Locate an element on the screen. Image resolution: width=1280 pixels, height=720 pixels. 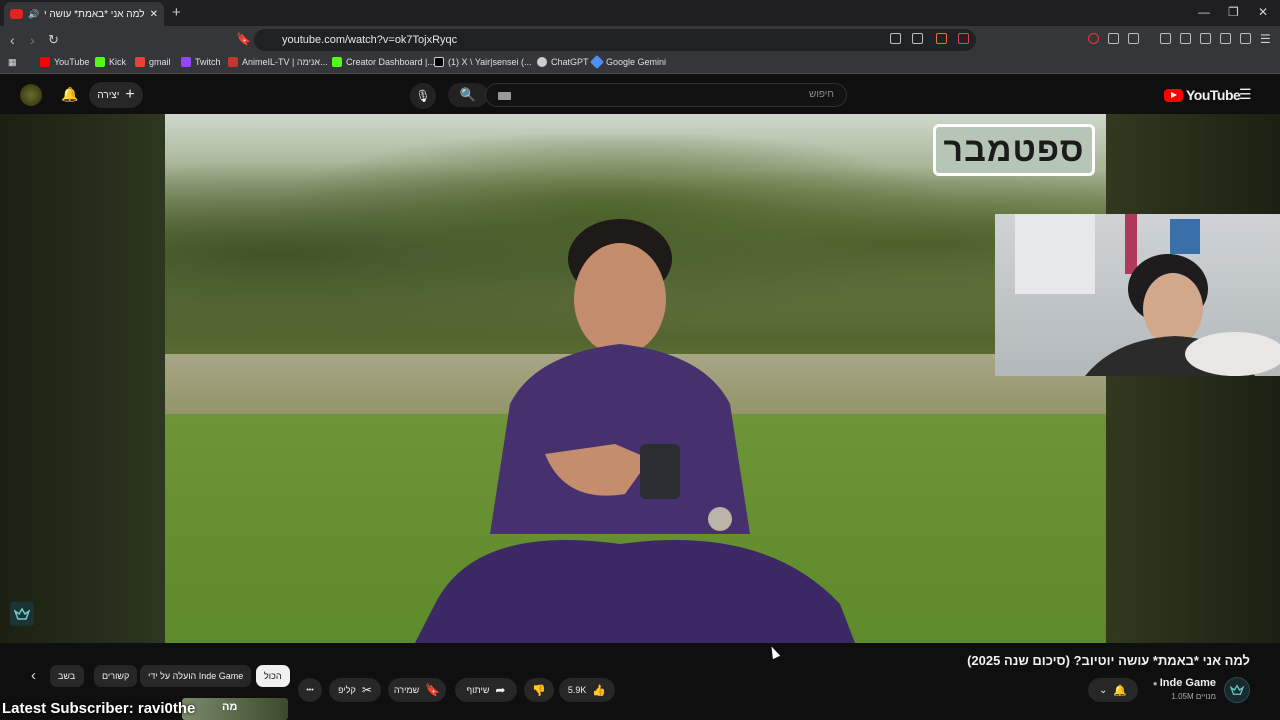
twitch-icon is located at coordinates (186, 62).